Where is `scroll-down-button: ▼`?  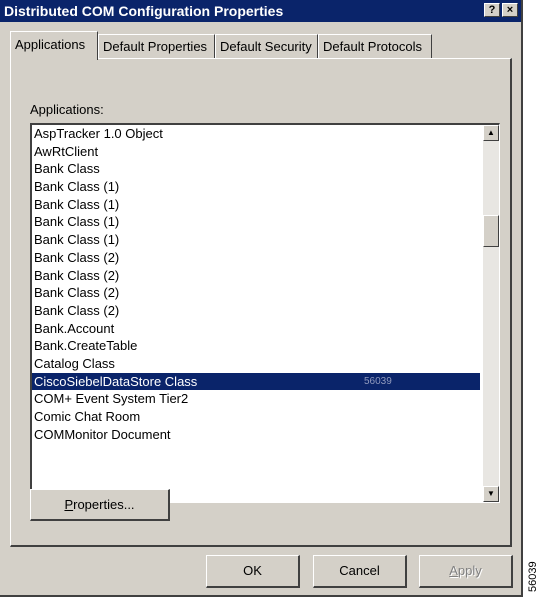 scroll-down-button: ▼ is located at coordinates (491, 494).